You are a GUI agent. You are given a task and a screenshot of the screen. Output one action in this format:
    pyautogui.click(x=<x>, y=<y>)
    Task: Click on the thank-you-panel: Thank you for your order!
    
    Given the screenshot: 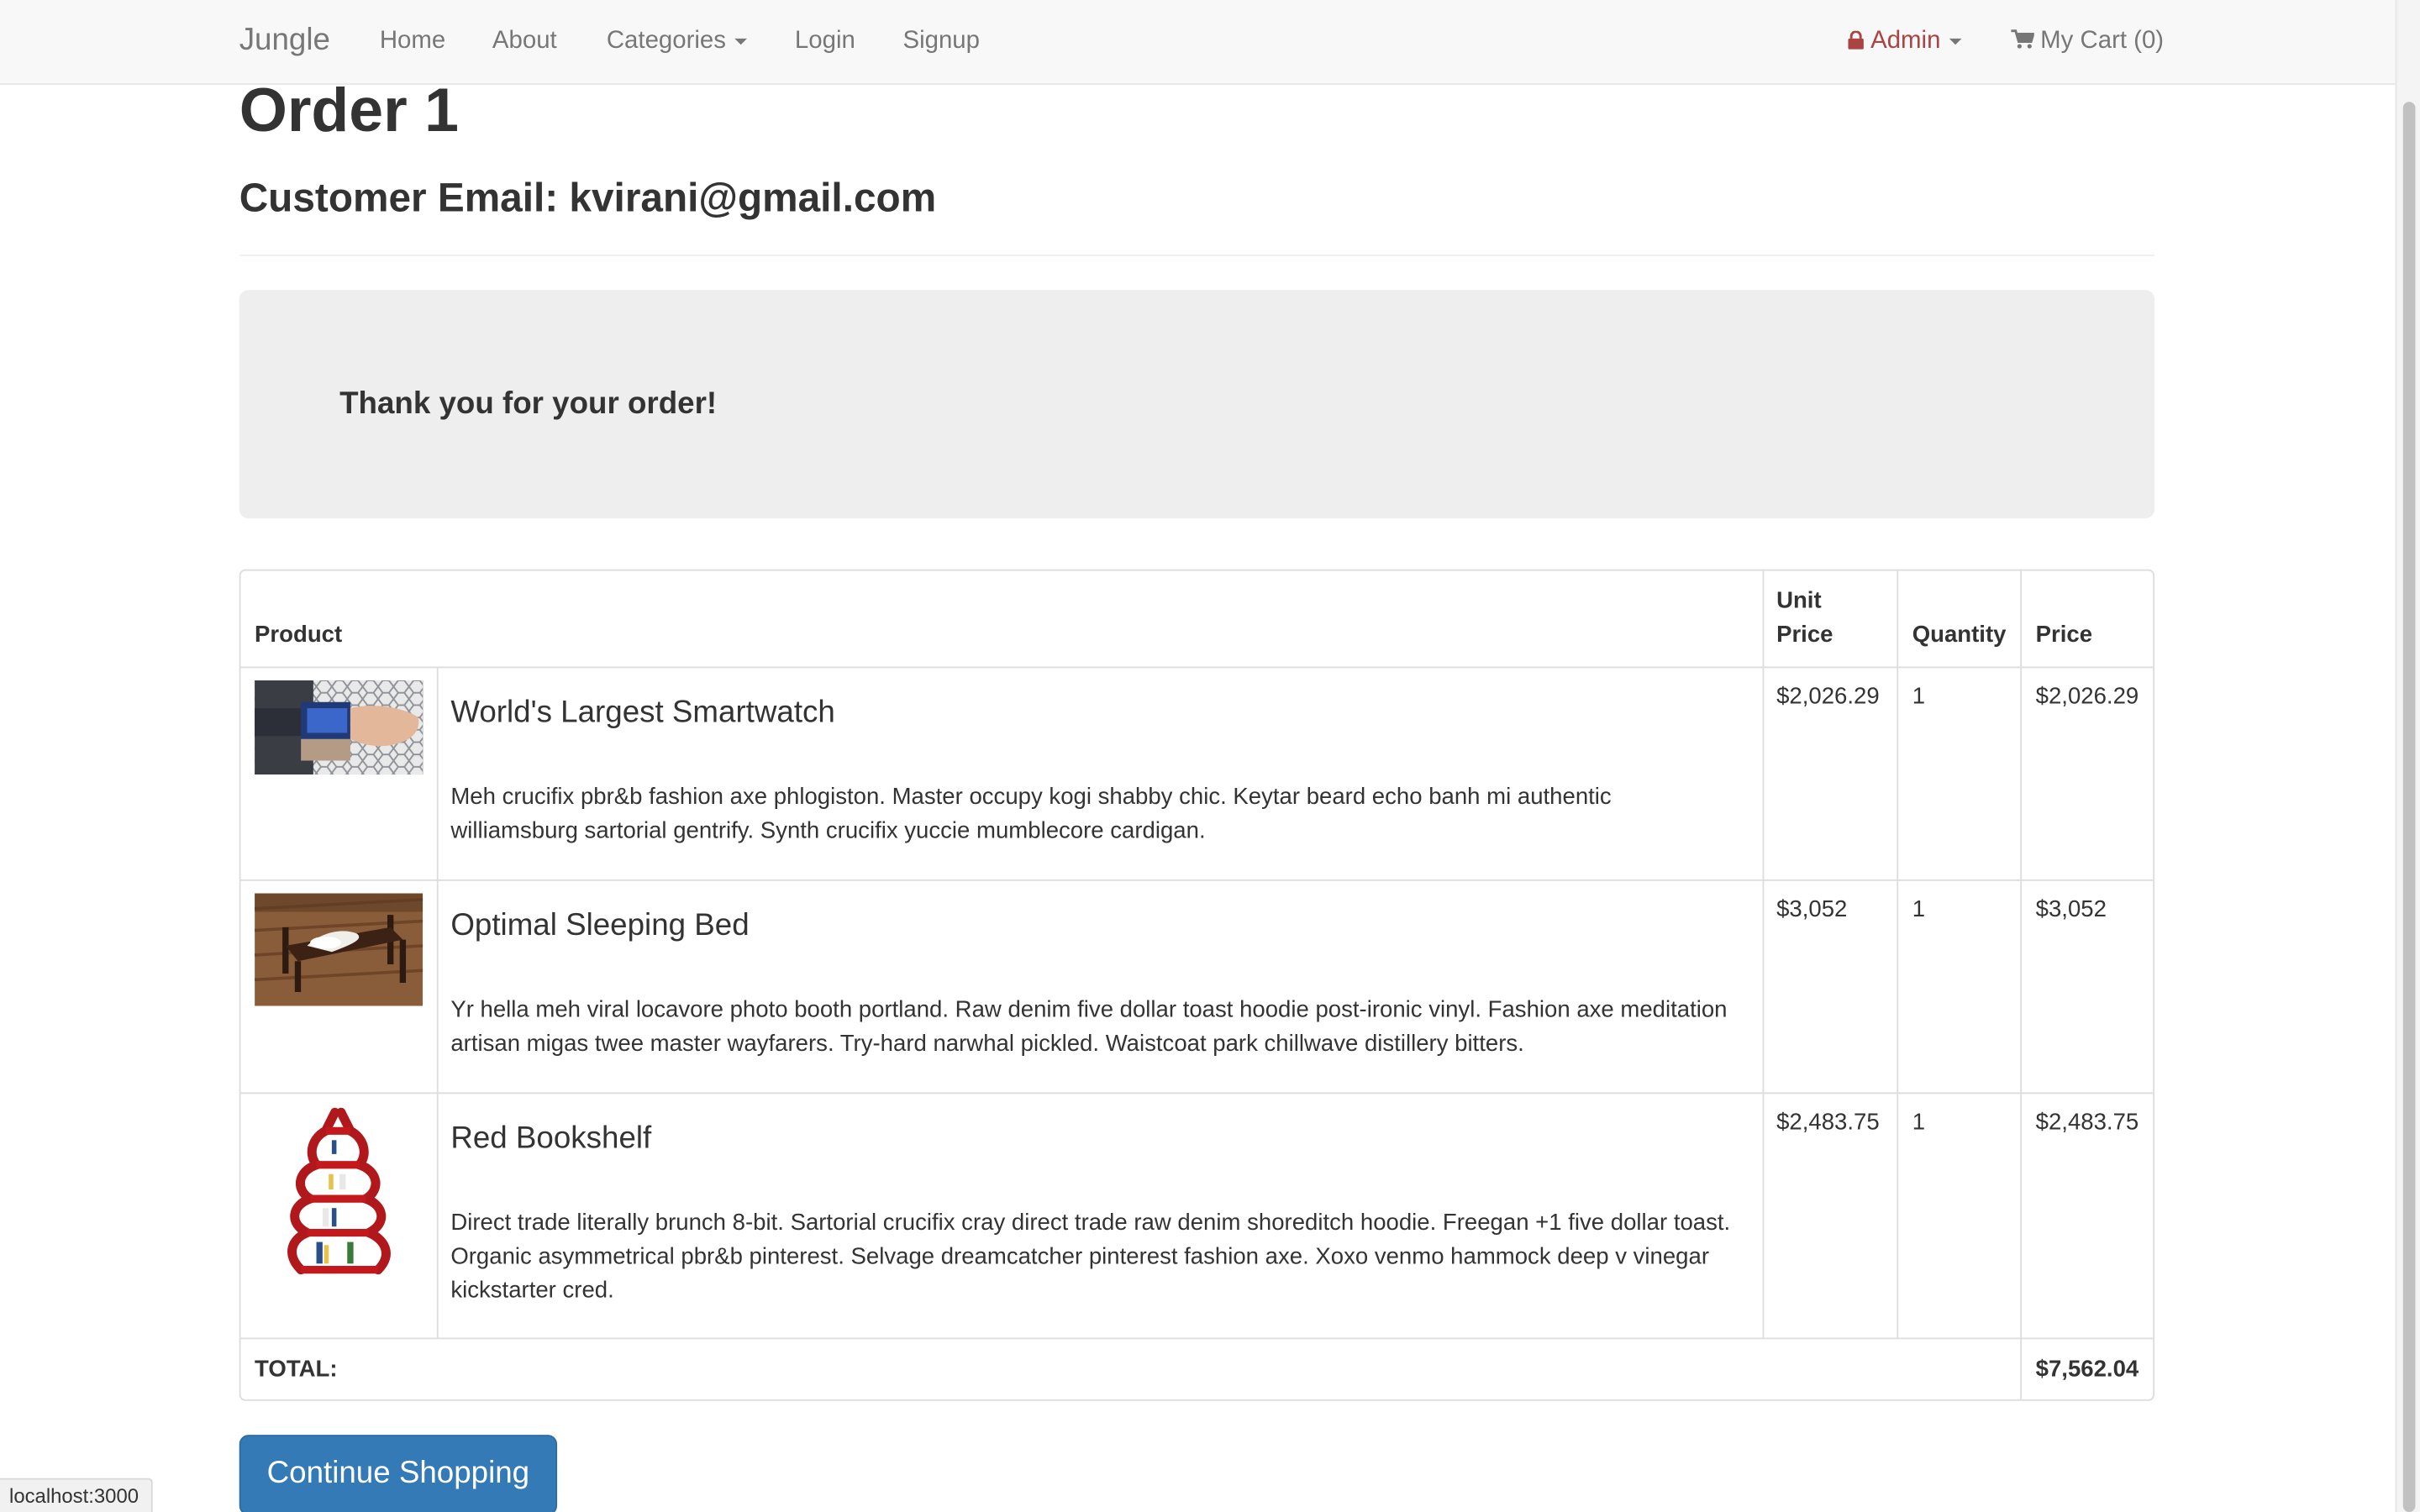 What is the action you would take?
    pyautogui.click(x=1197, y=404)
    